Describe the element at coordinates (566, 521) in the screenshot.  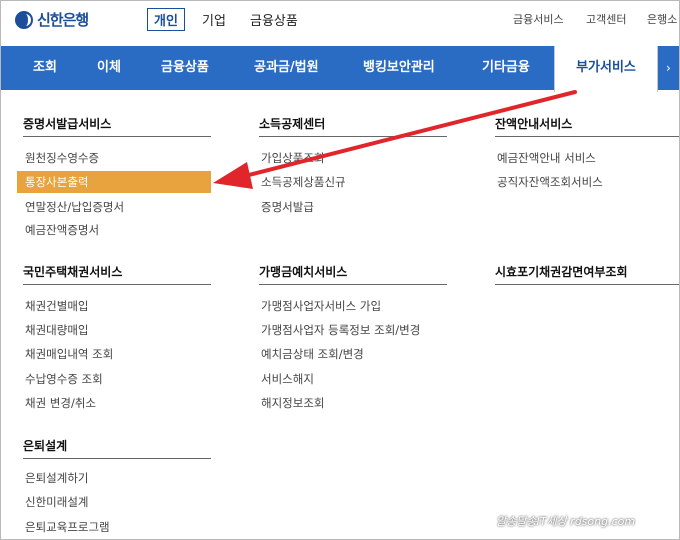
I see `watermark: 알송달송IT세상 rdsong.com` at that location.